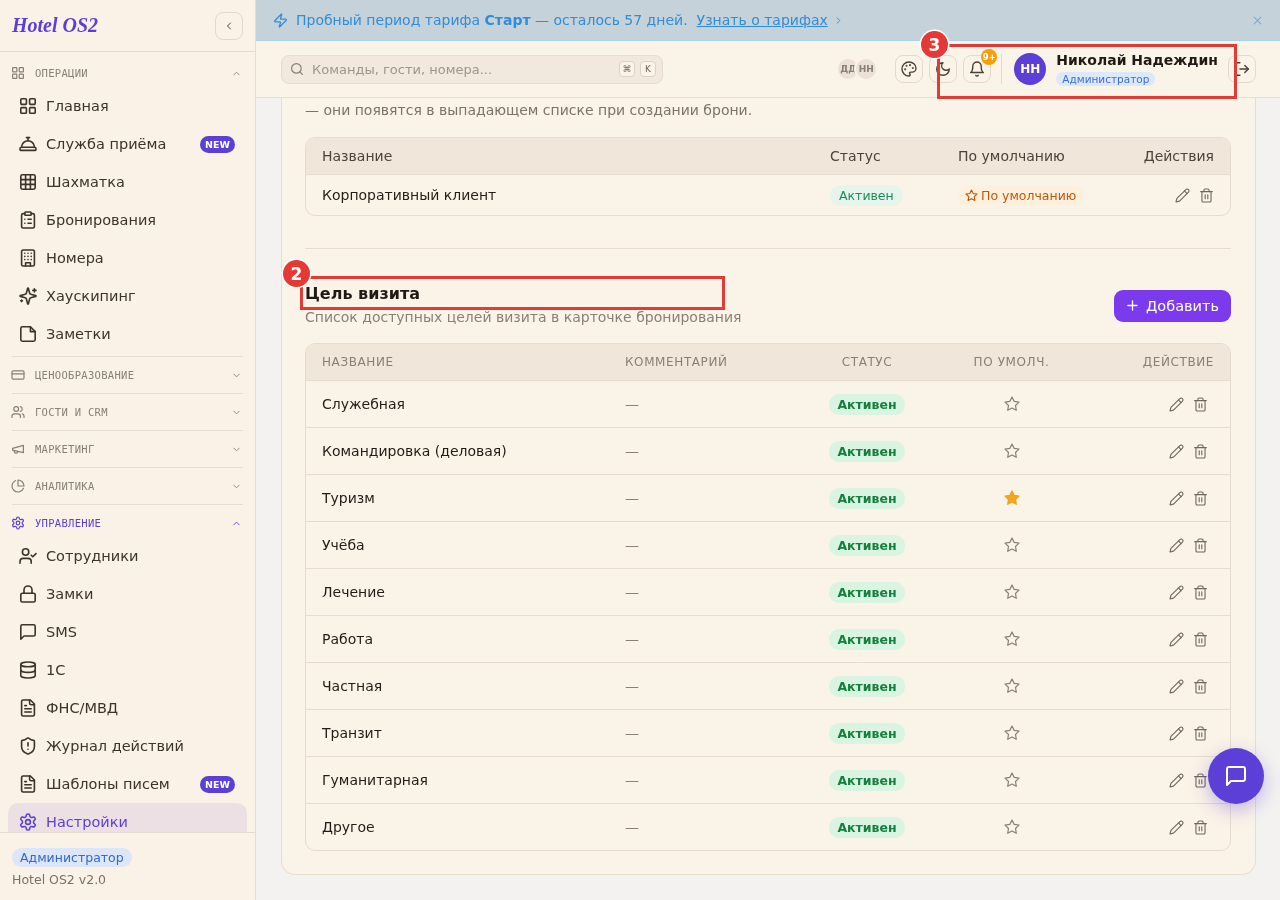  Describe the element at coordinates (127, 449) in the screenshot. I see `section-header: МАРКЕТИНГ` at that location.